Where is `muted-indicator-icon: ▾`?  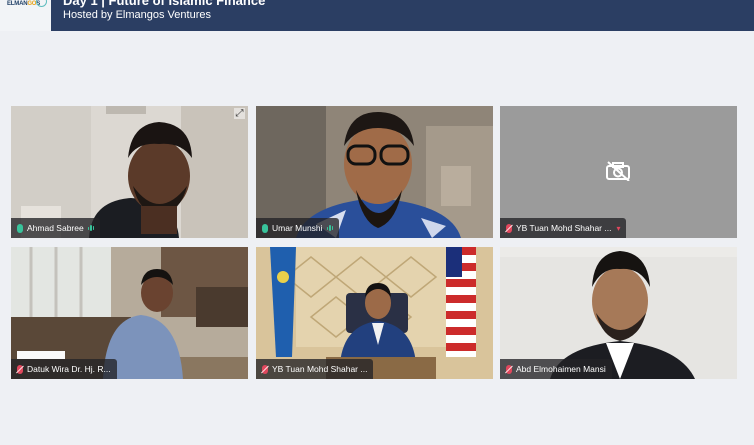 muted-indicator-icon: ▾ is located at coordinates (618, 228).